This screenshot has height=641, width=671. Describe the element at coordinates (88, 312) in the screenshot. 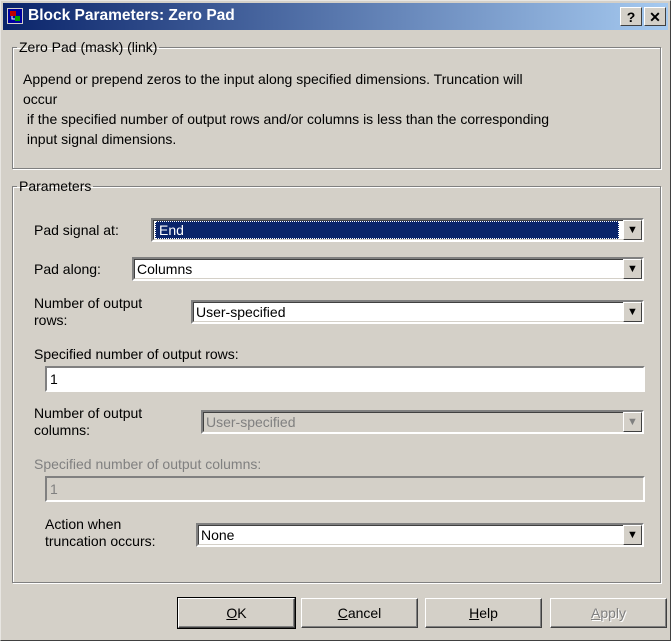

I see `num-output-rows-label: Number of output rows:` at that location.